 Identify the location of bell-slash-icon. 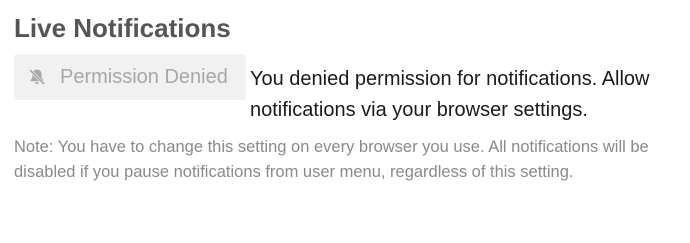
(37, 77).